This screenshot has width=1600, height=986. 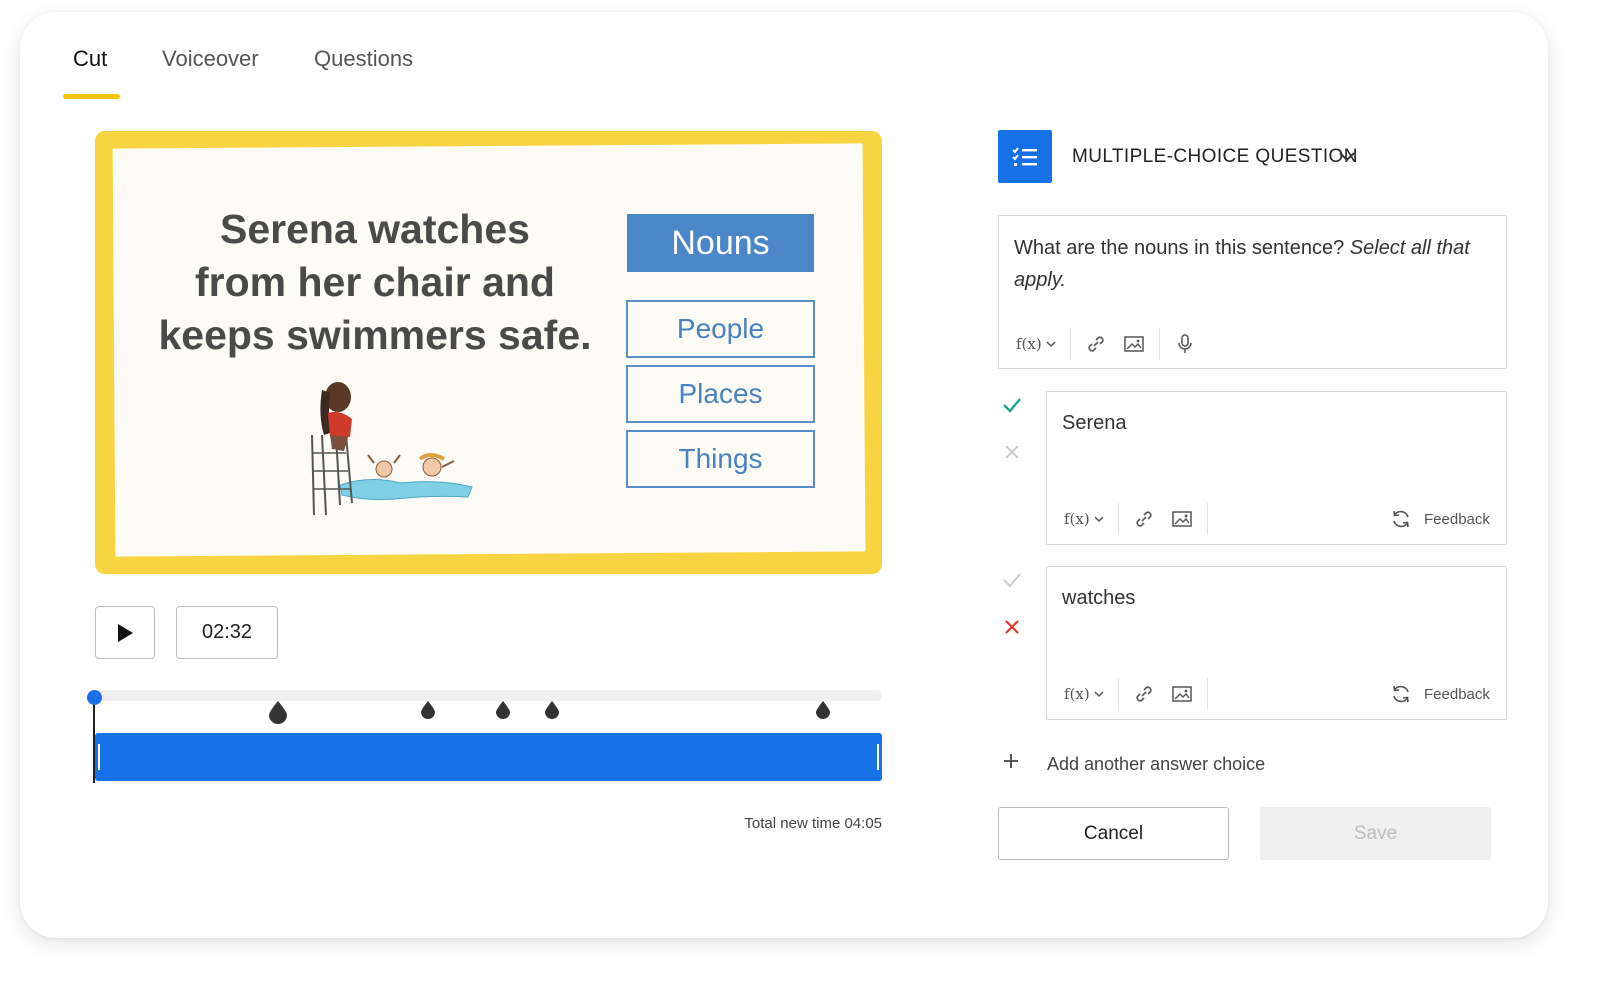 What do you see at coordinates (878, 757) in the screenshot?
I see `cut-end-handle` at bounding box center [878, 757].